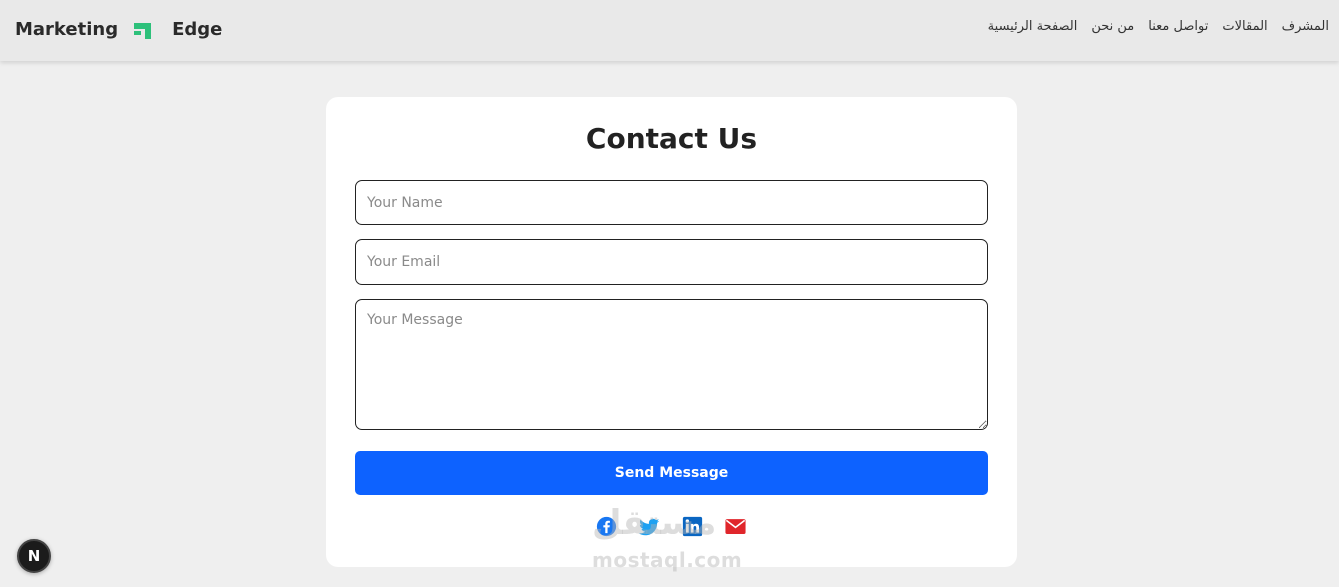 The width and height of the screenshot is (1339, 587). What do you see at coordinates (671, 526) in the screenshot?
I see `social-links` at bounding box center [671, 526].